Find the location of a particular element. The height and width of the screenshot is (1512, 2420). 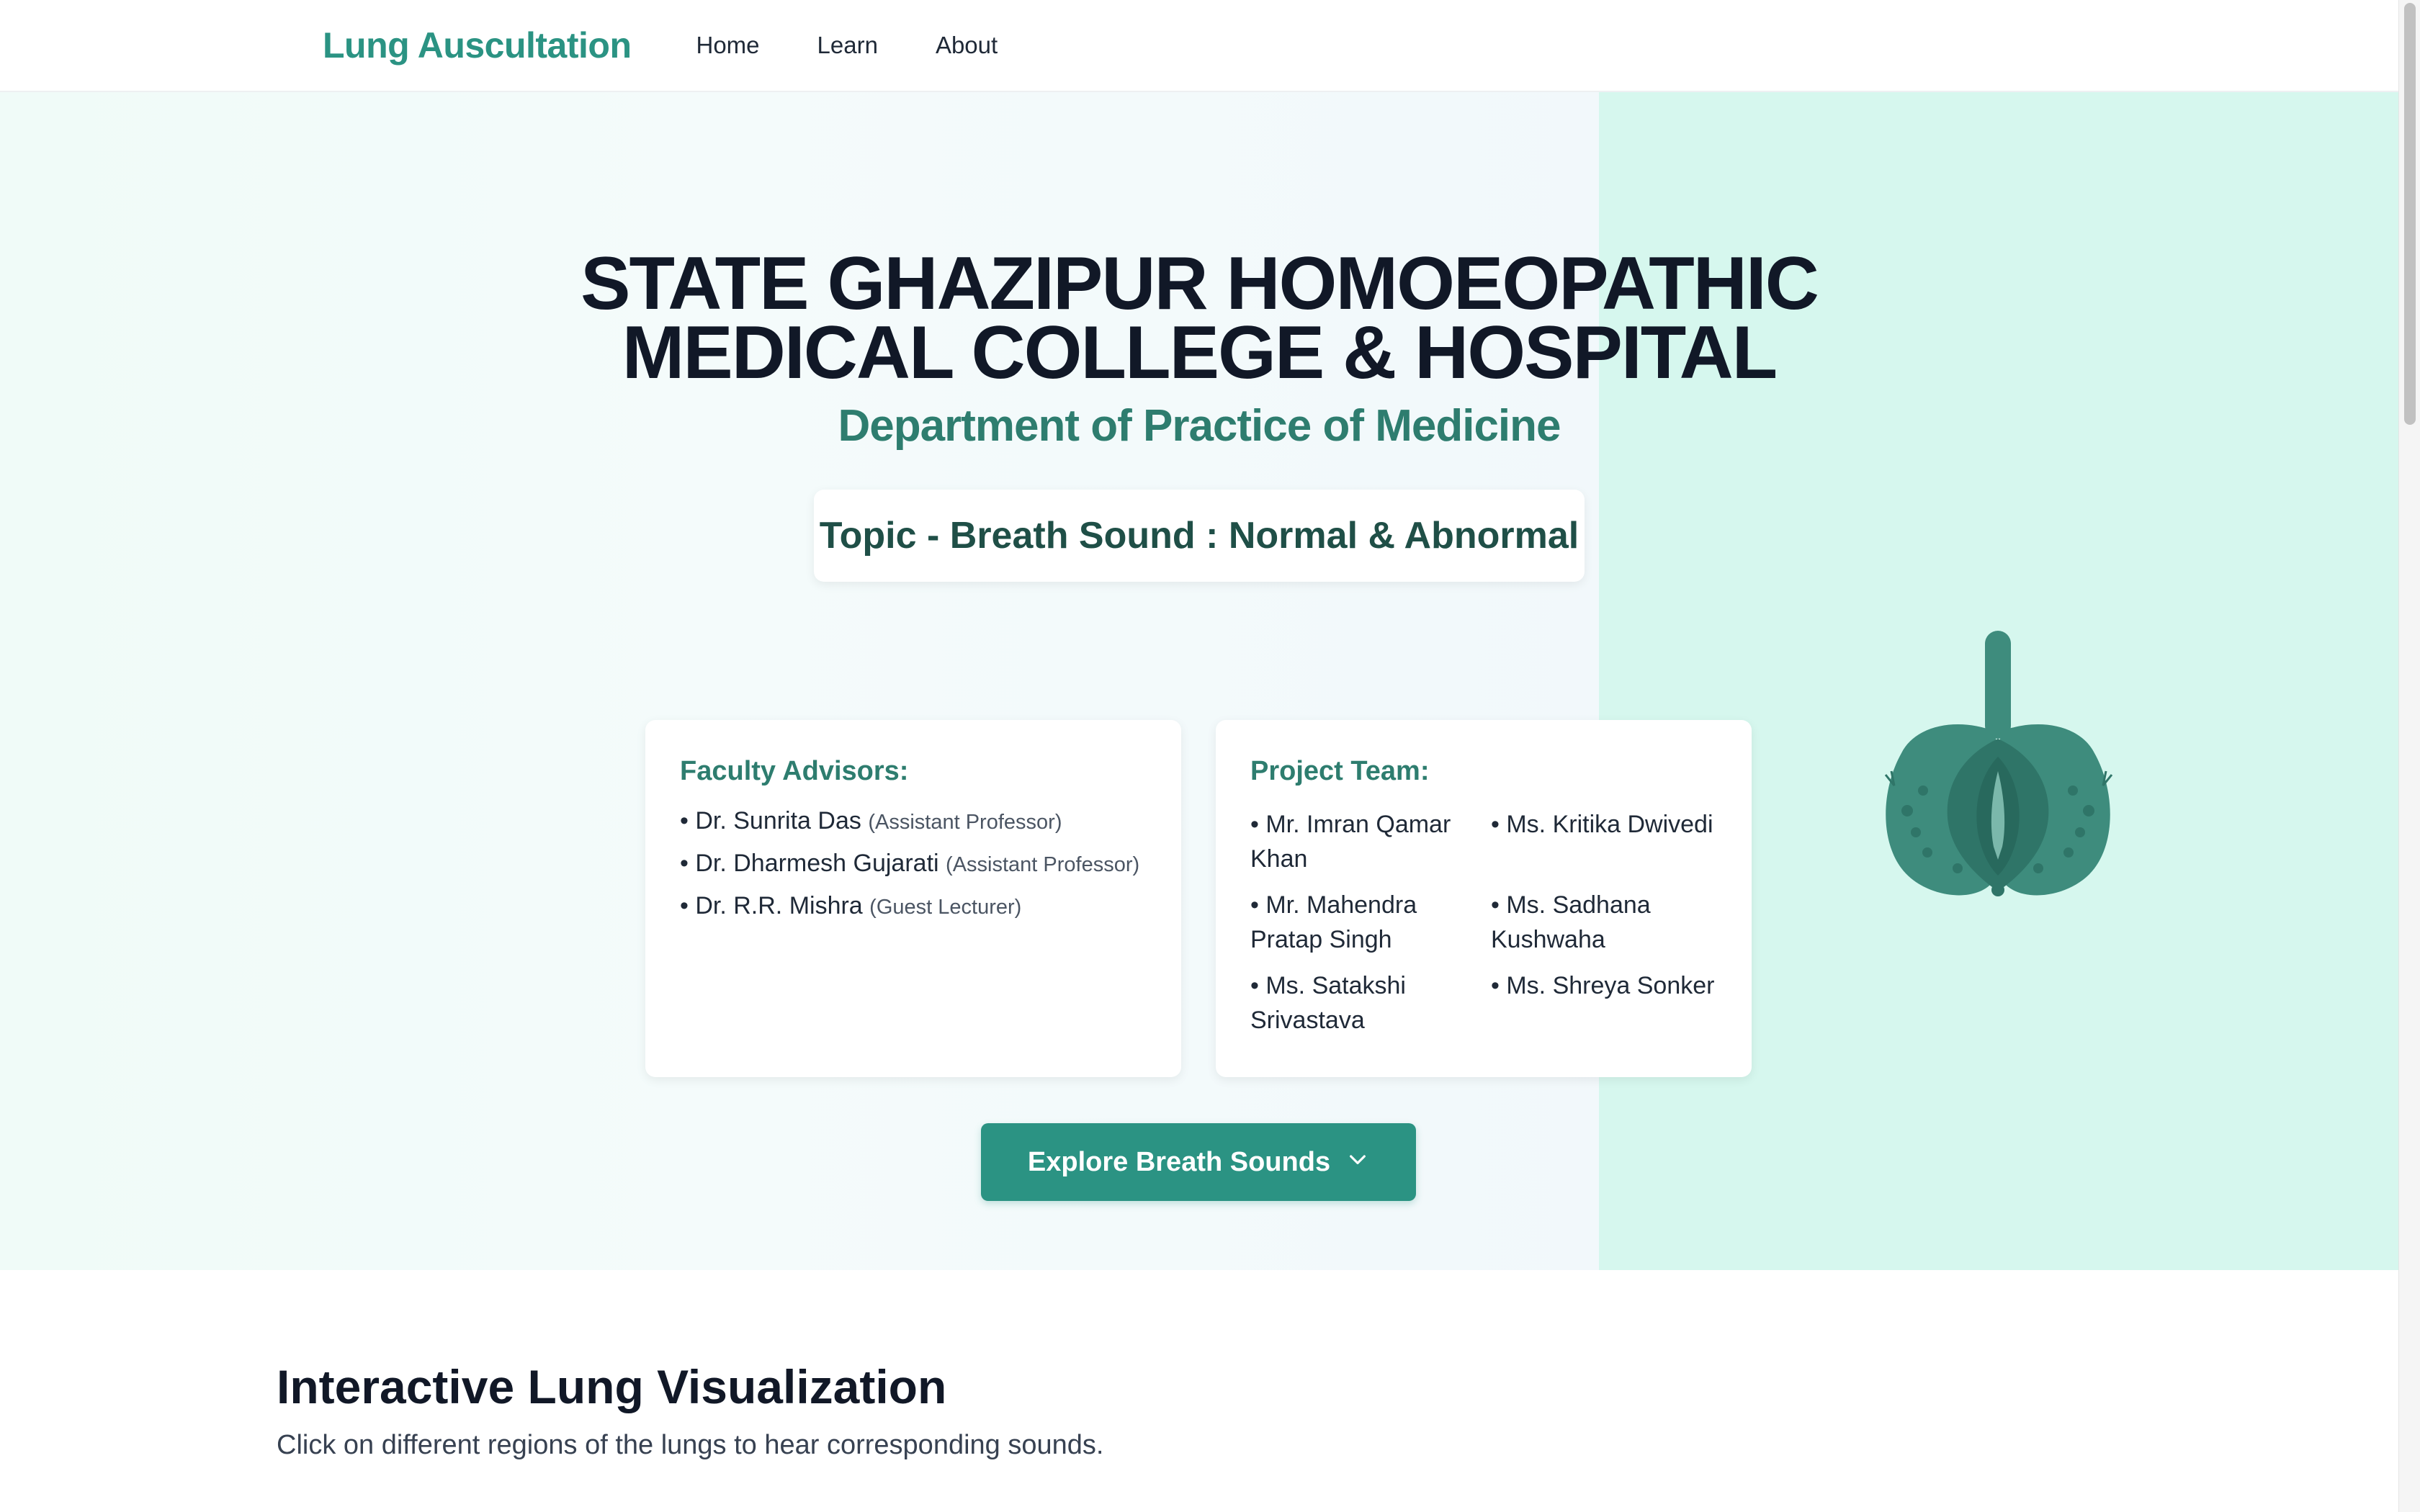

faculty-name: • Dr. R.R. Mishra is located at coordinates (772, 905).